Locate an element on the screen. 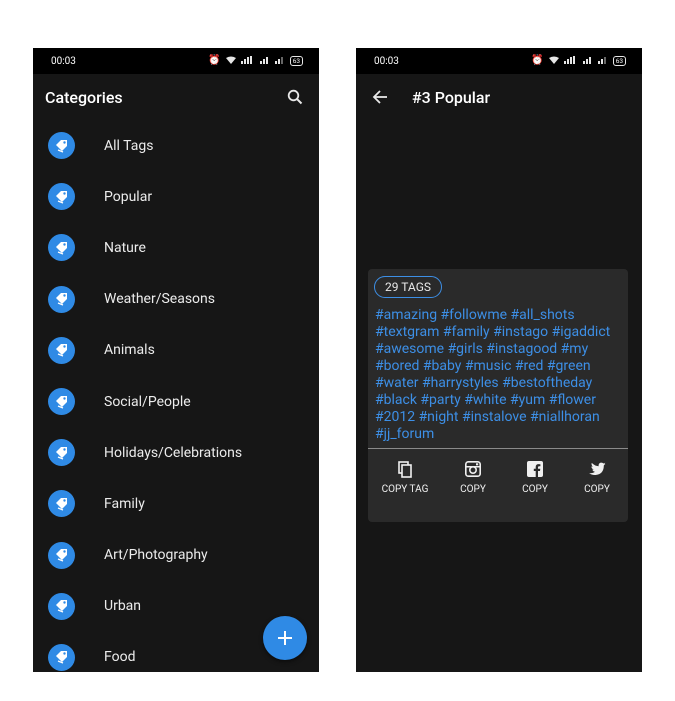 This screenshot has height=701, width=675. twitter-icon is located at coordinates (597, 469).